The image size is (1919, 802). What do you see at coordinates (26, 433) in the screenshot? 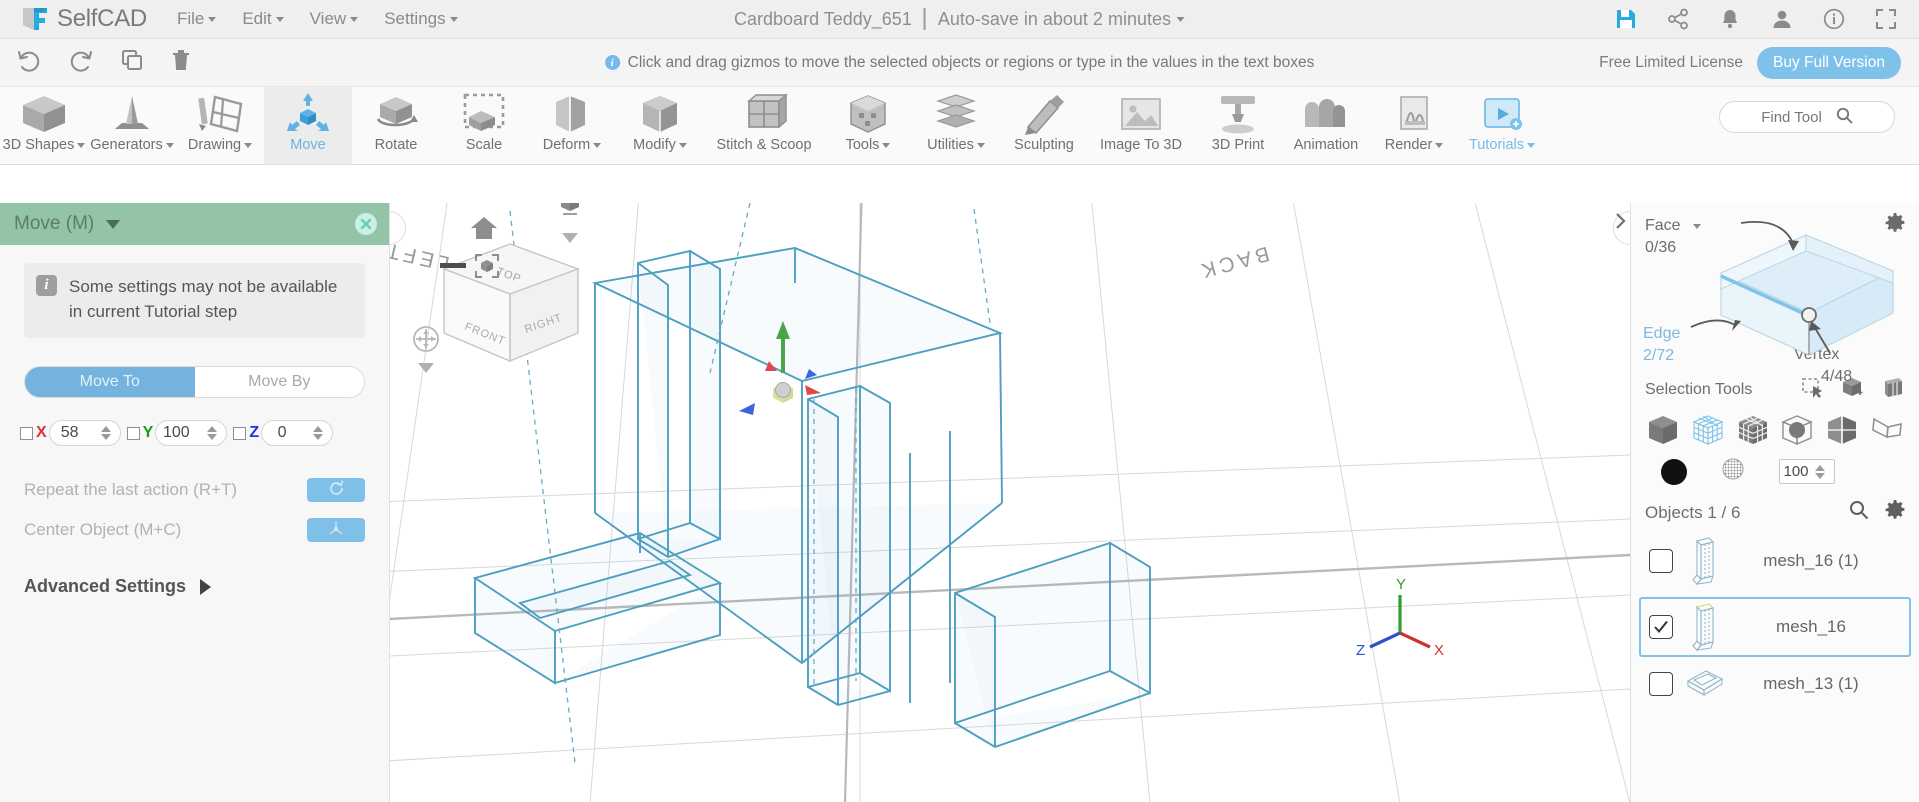
I see `axis-x-checkbox` at bounding box center [26, 433].